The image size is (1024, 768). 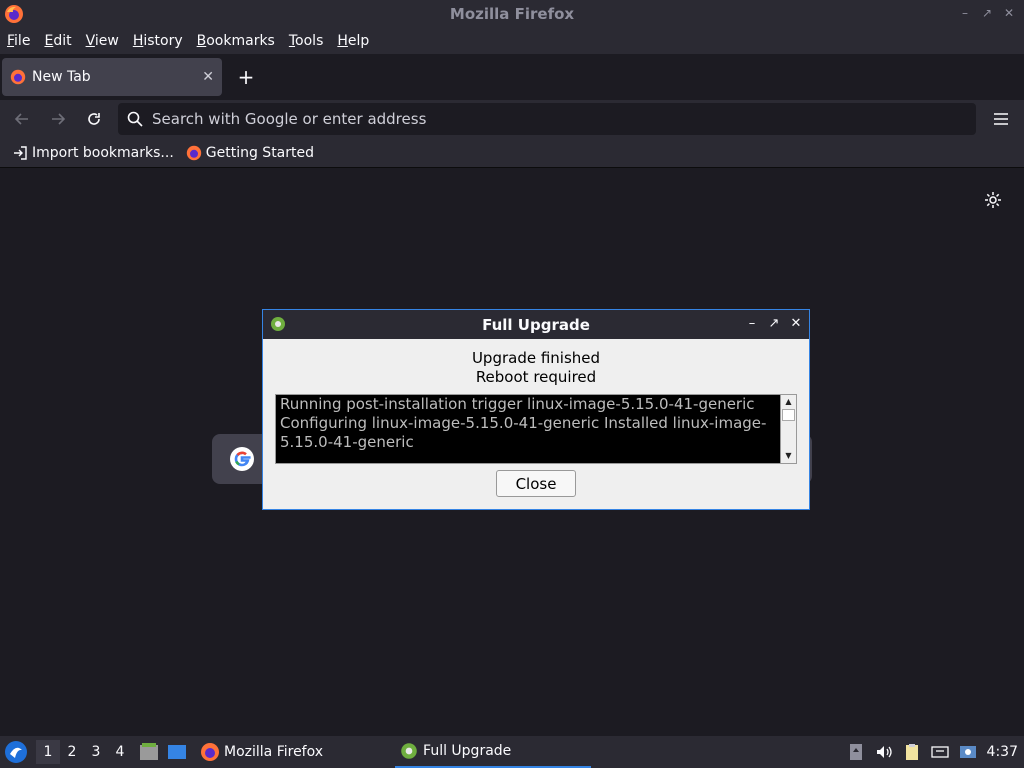 What do you see at coordinates (1002, 752) in the screenshot?
I see `clock: 4:37` at bounding box center [1002, 752].